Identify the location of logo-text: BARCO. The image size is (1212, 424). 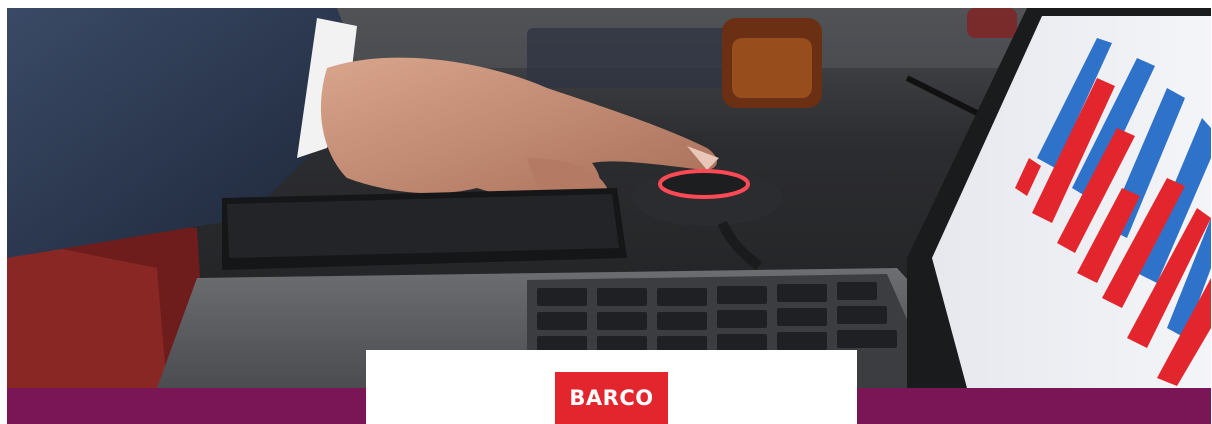
(611, 397).